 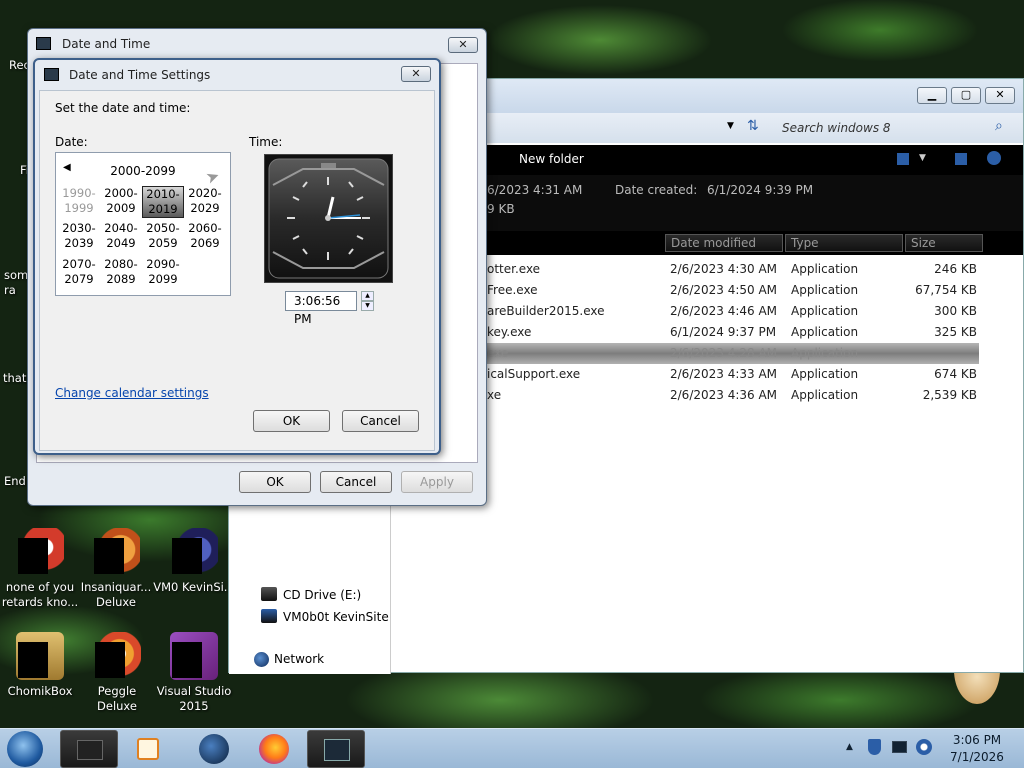 I want to click on column-date-modified: Date modified, so click(x=724, y=243).